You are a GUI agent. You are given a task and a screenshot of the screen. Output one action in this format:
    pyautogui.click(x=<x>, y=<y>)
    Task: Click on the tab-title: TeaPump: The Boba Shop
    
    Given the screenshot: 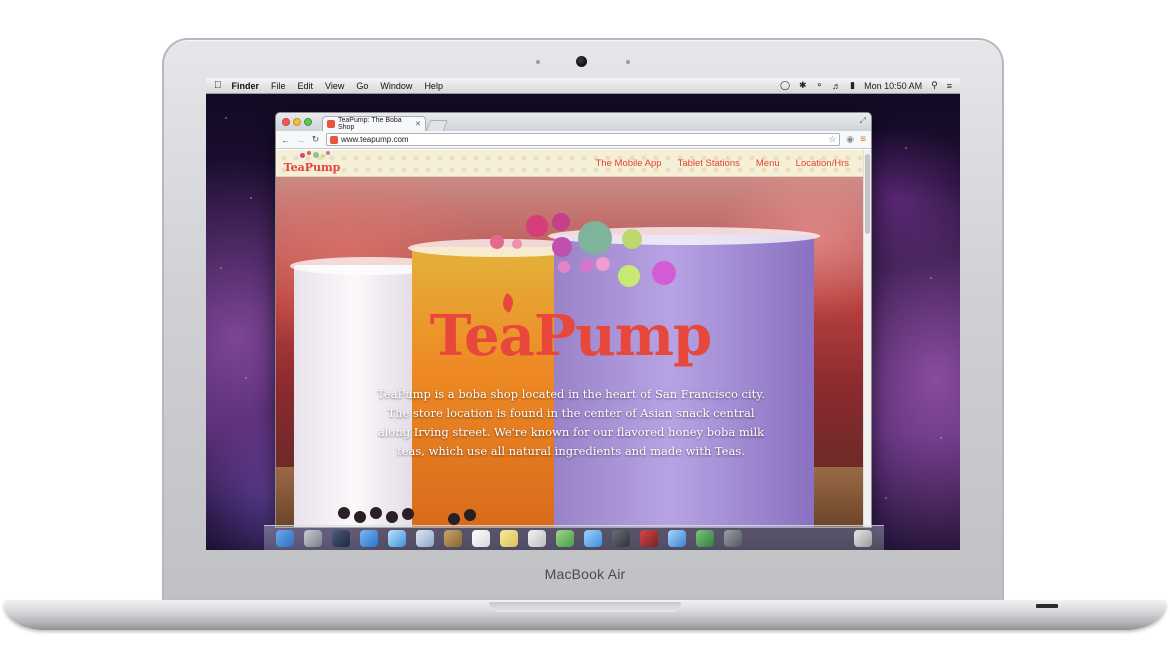 What is the action you would take?
    pyautogui.click(x=370, y=124)
    